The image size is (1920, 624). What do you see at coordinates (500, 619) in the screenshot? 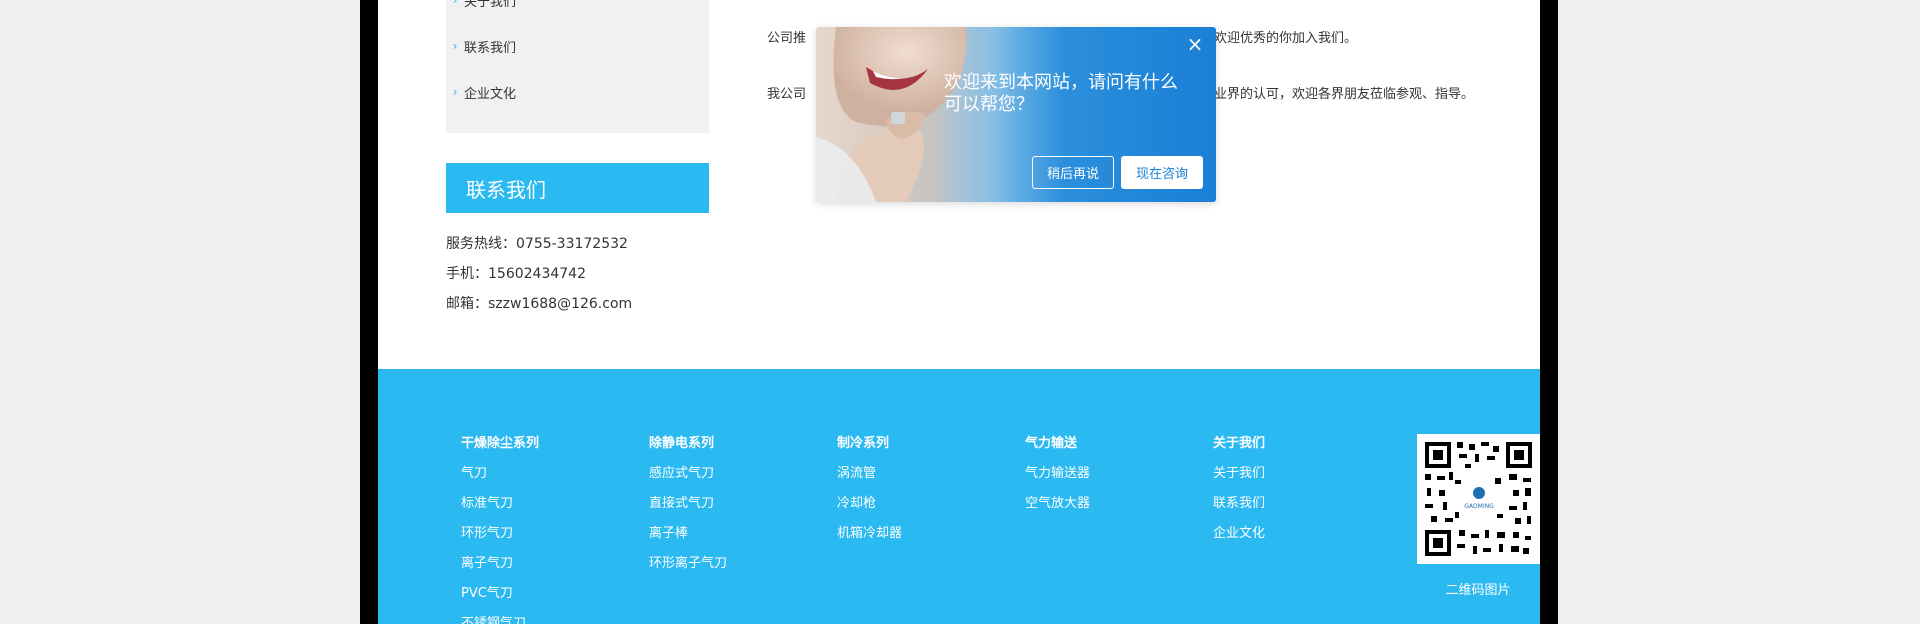
I see `footer-link: 不锈钢气刀` at bounding box center [500, 619].